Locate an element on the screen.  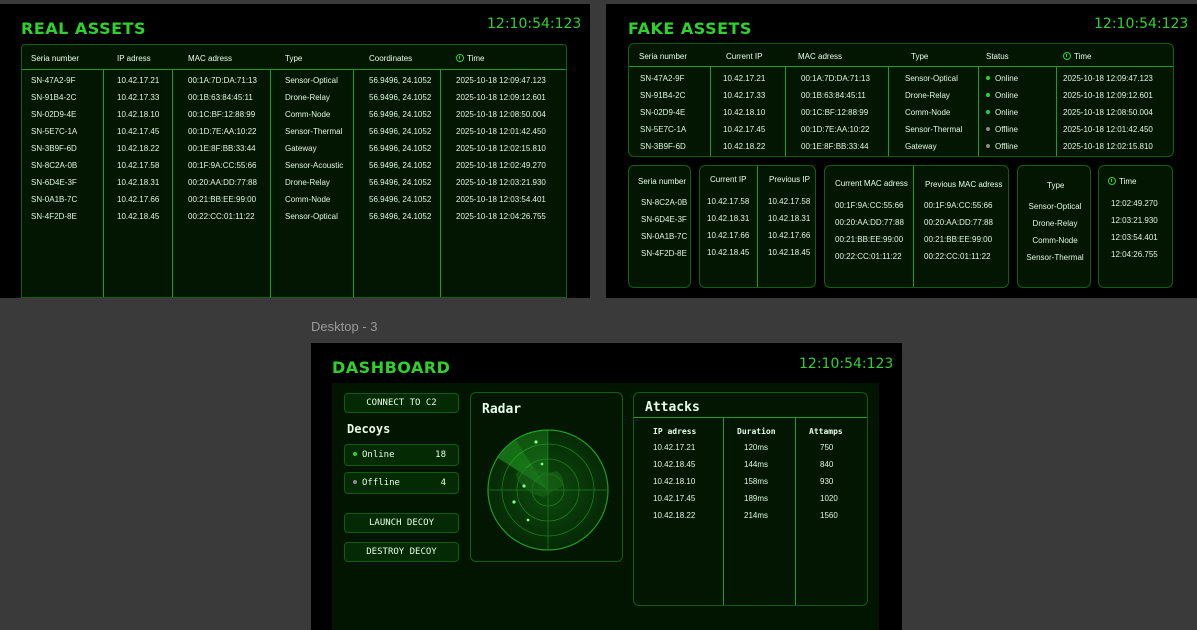
current-ip-header: Current IP is located at coordinates (728, 179).